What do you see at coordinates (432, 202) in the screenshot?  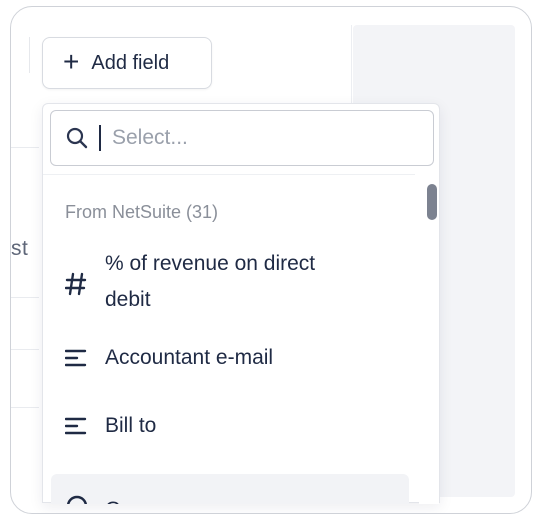 I see `scrollbar-thumb` at bounding box center [432, 202].